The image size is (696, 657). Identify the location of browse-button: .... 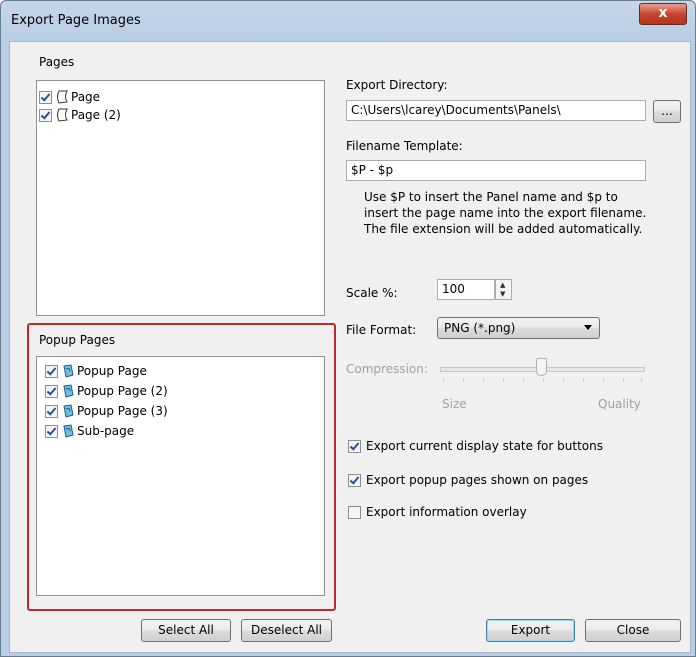
(667, 111).